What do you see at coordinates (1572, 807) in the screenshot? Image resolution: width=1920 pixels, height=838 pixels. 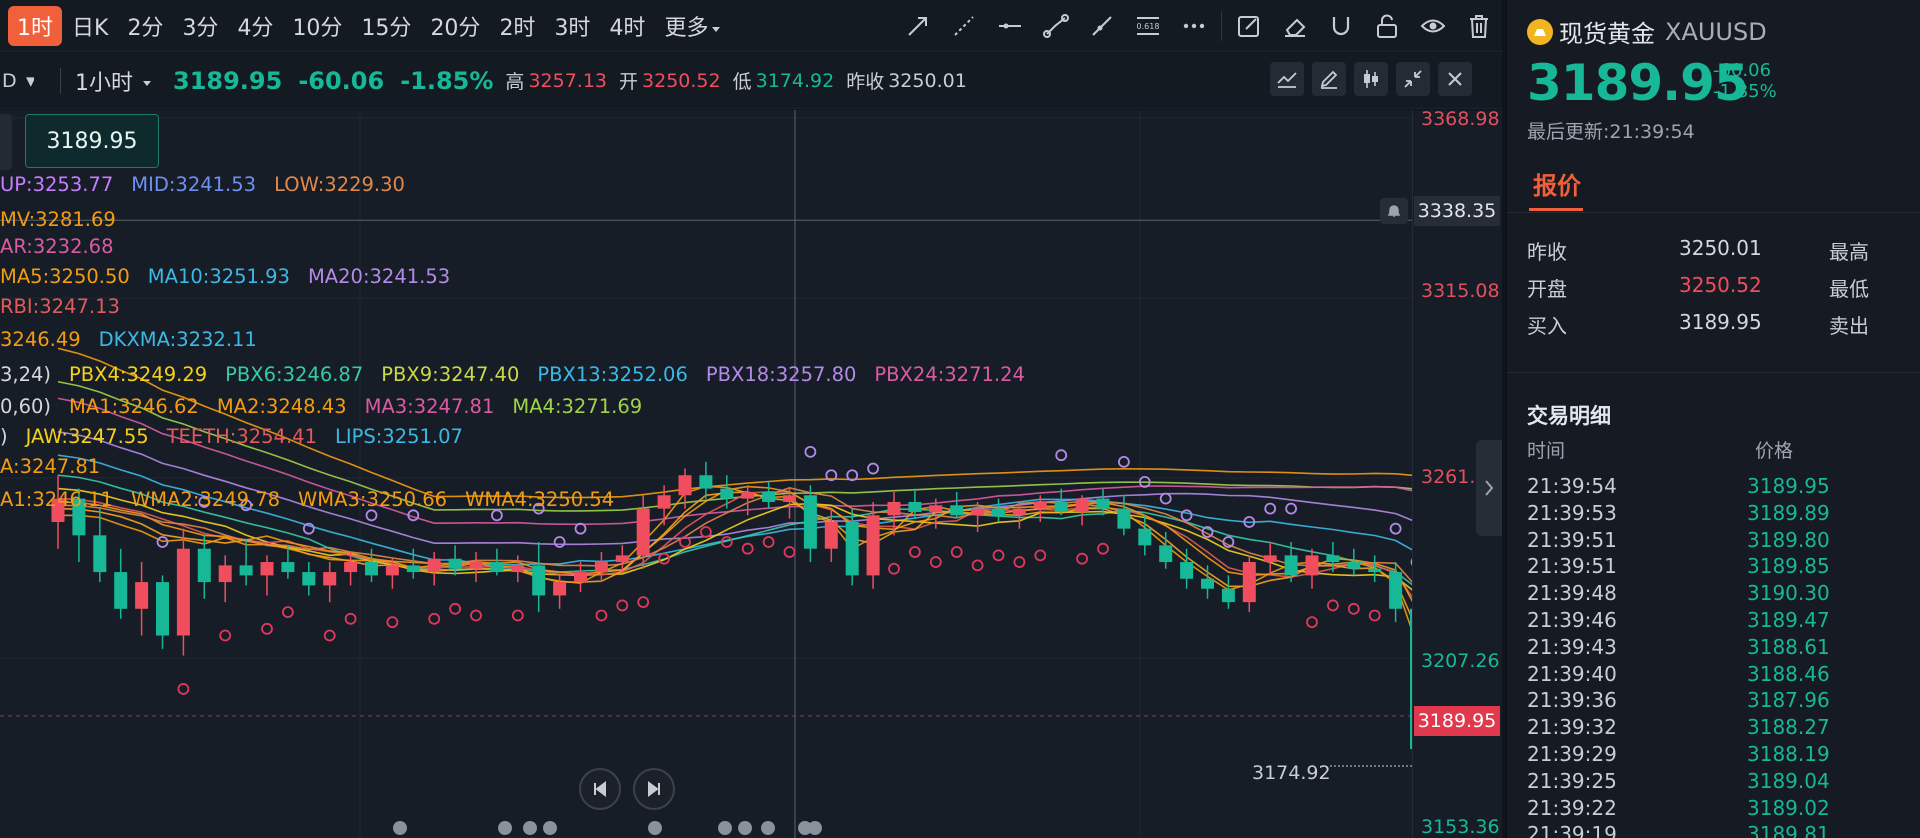 I see `trade-time: 21:39:22` at bounding box center [1572, 807].